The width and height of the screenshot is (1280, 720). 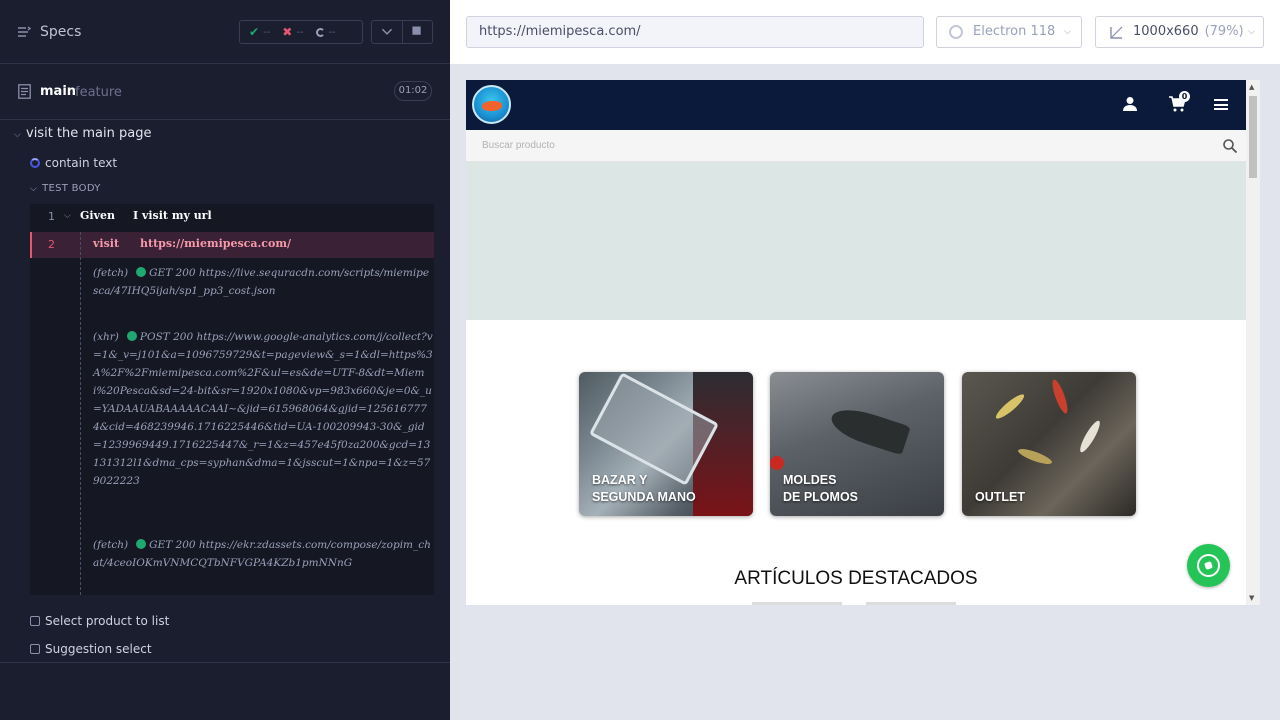 I want to click on category-label: MOLDES DE PLOMOS, so click(x=820, y=489).